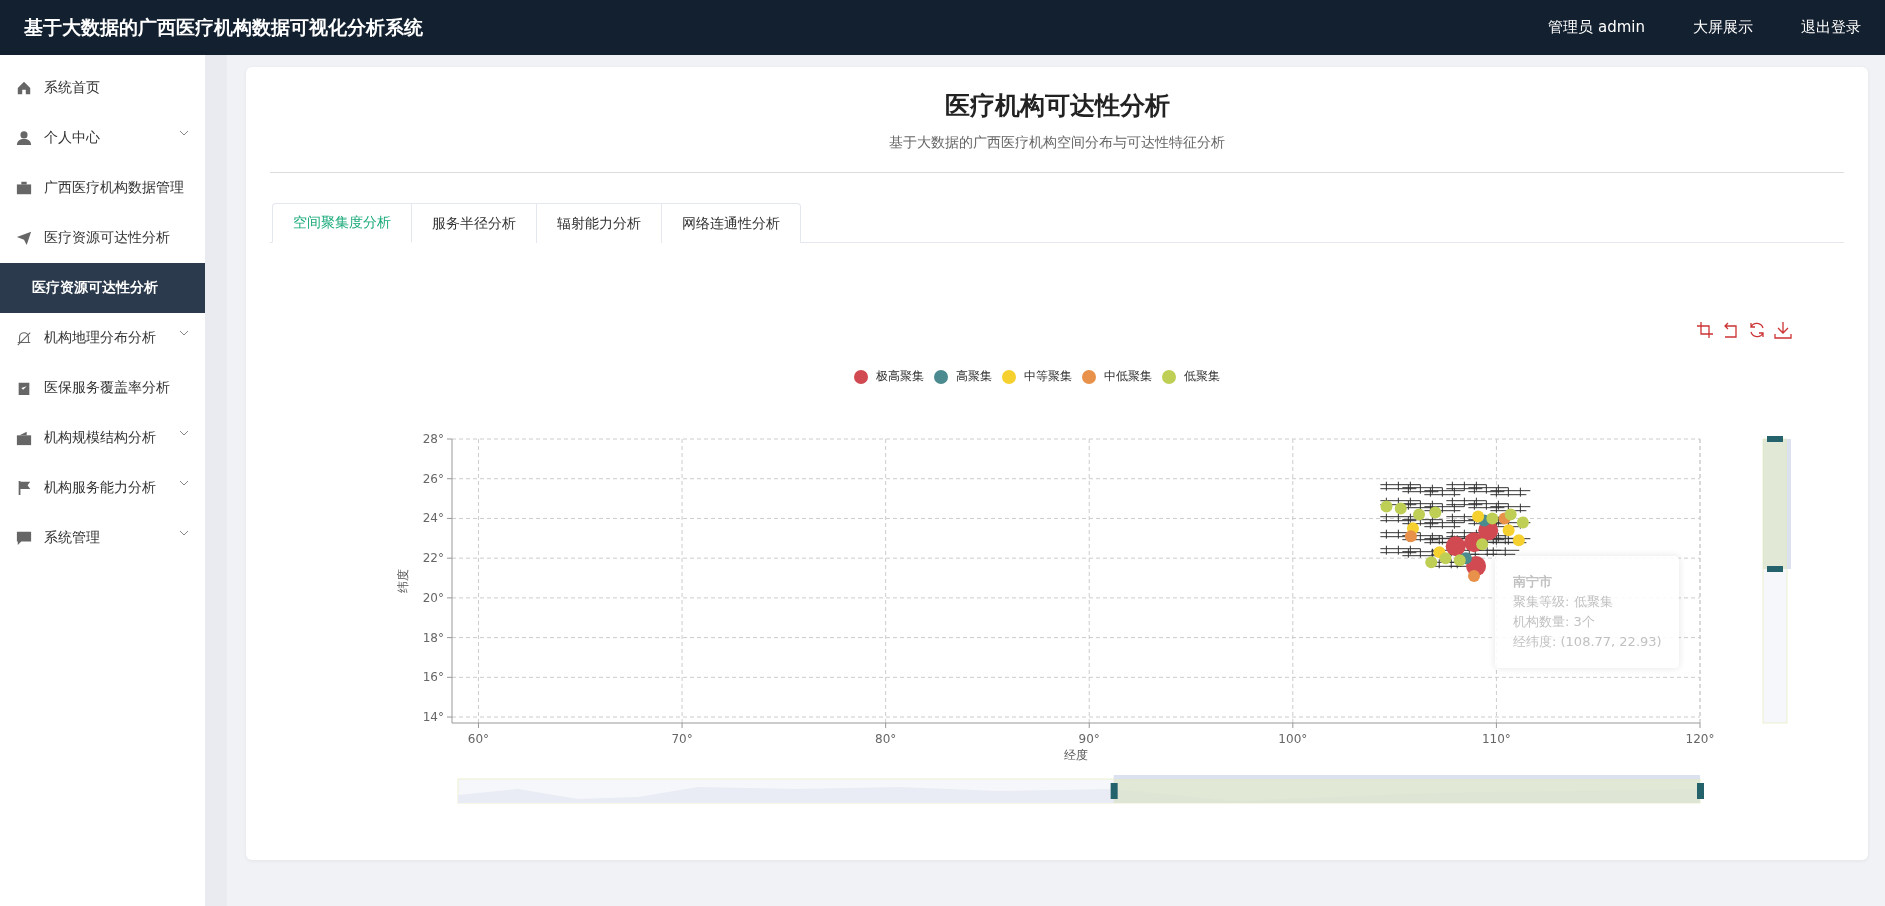 The width and height of the screenshot is (1885, 906). I want to click on tooltip-line: 聚集等级: 低聚集, so click(1563, 602).